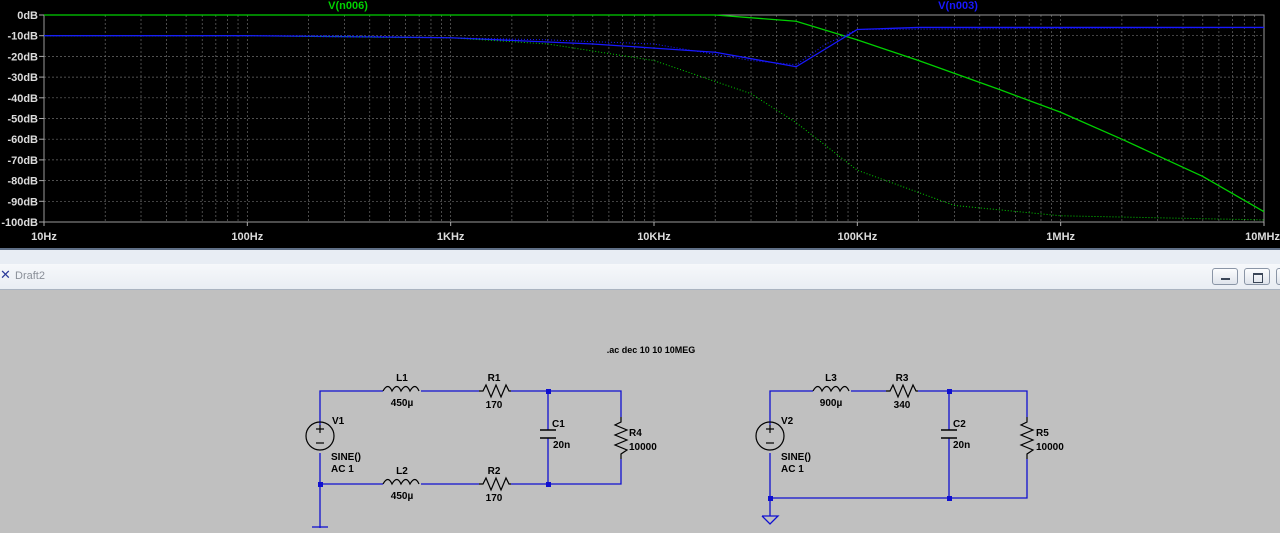  I want to click on resistor-r4, so click(621, 438).